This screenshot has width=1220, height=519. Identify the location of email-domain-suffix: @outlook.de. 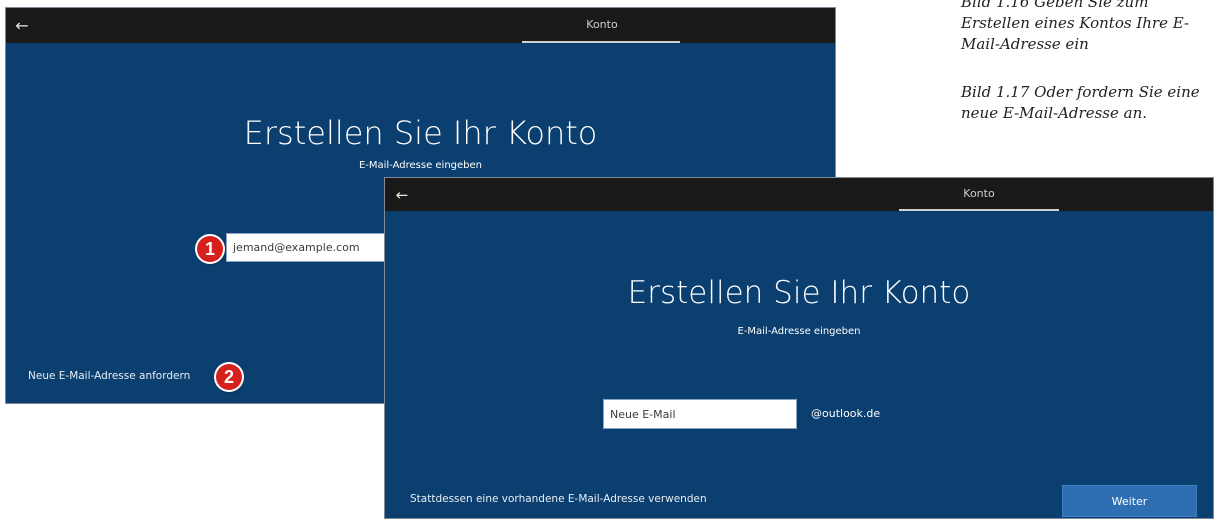
(846, 413).